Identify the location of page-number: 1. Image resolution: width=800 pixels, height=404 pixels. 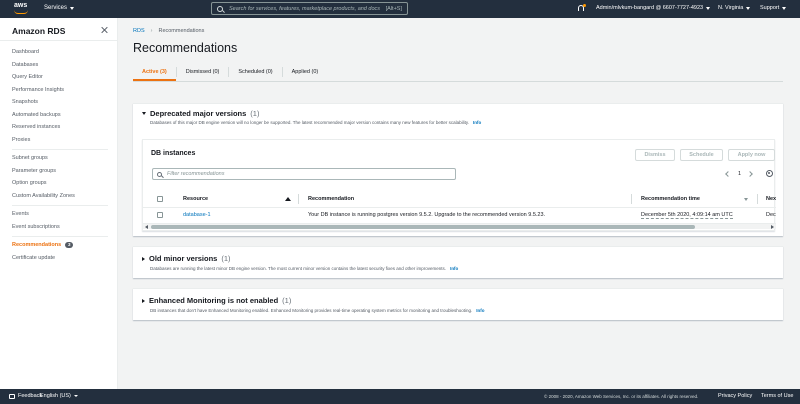
(739, 174).